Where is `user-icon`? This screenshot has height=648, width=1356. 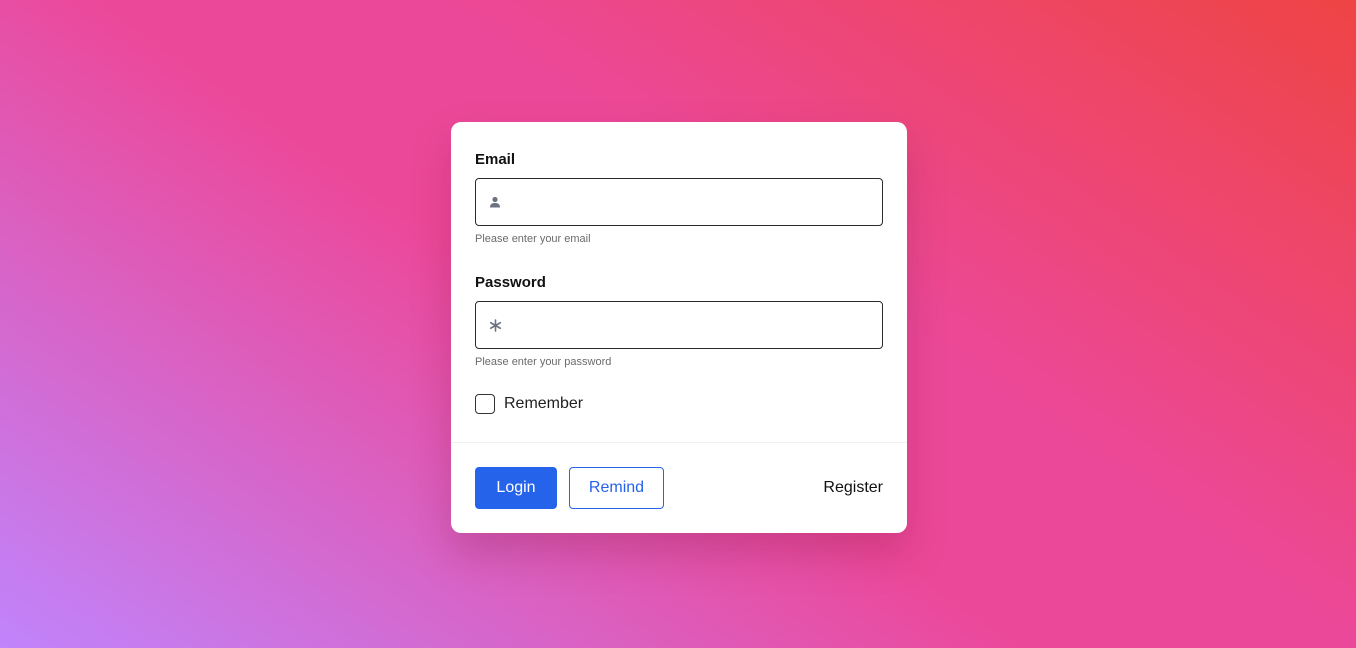
user-icon is located at coordinates (495, 202).